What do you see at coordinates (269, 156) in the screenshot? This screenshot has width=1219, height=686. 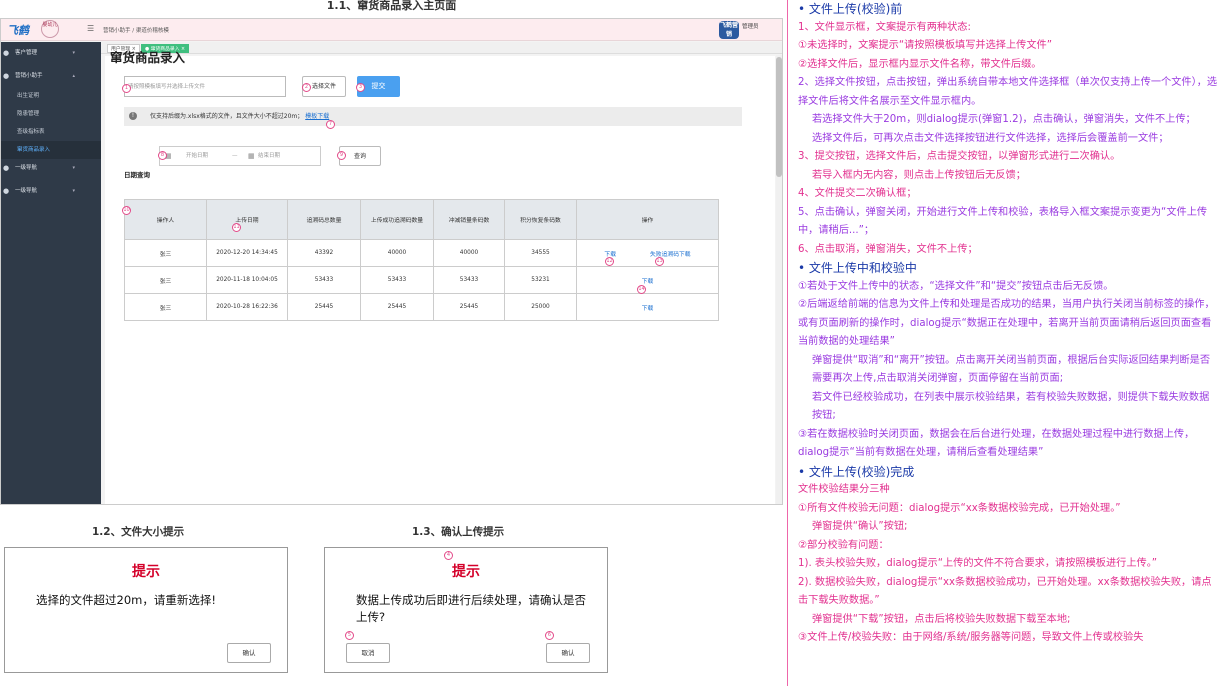 I see `end-date: 结束日期` at bounding box center [269, 156].